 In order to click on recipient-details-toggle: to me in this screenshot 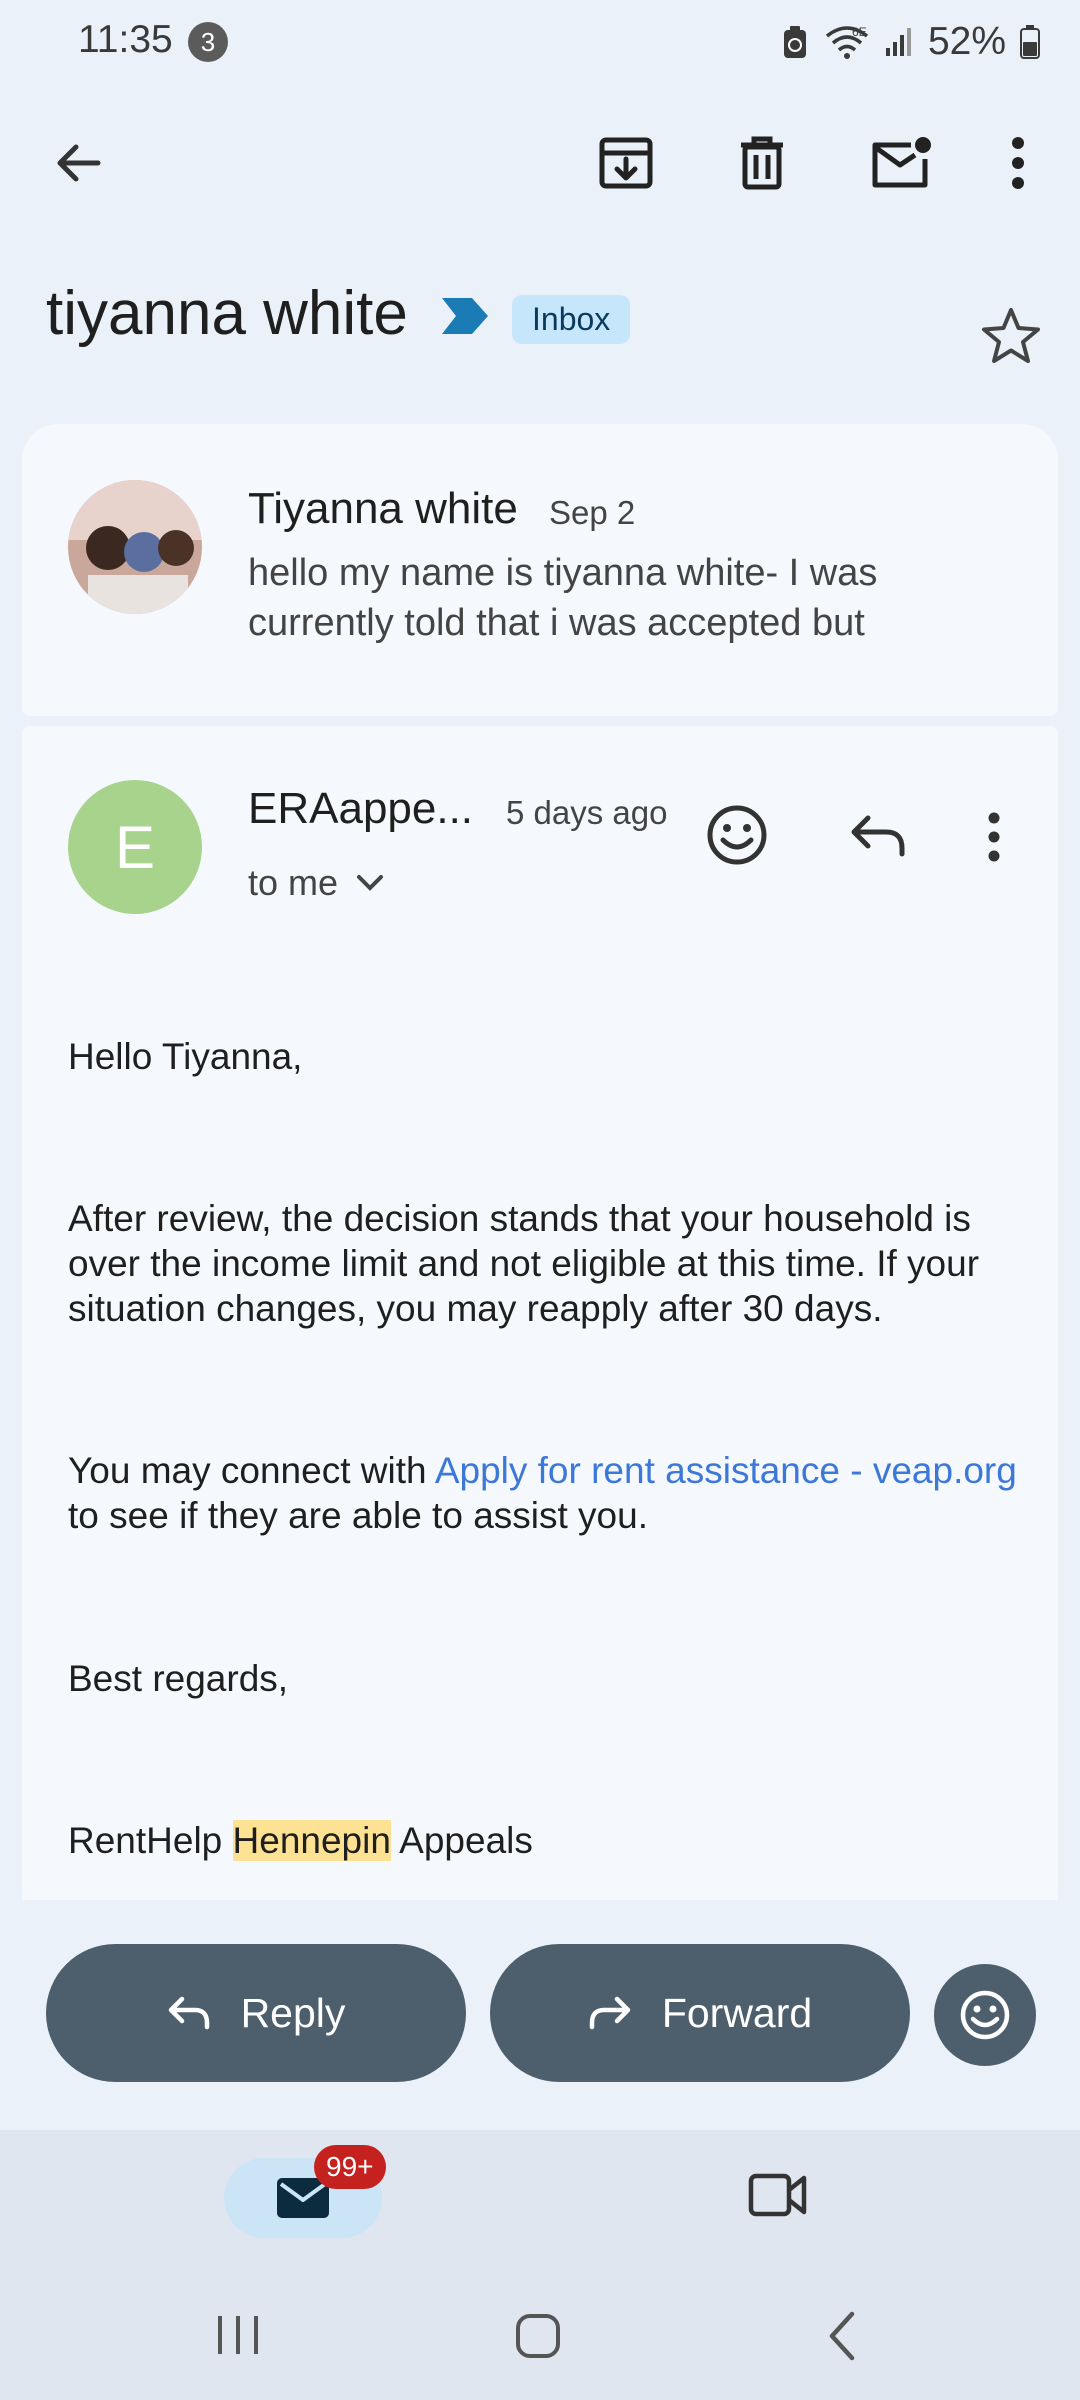, I will do `click(316, 883)`.